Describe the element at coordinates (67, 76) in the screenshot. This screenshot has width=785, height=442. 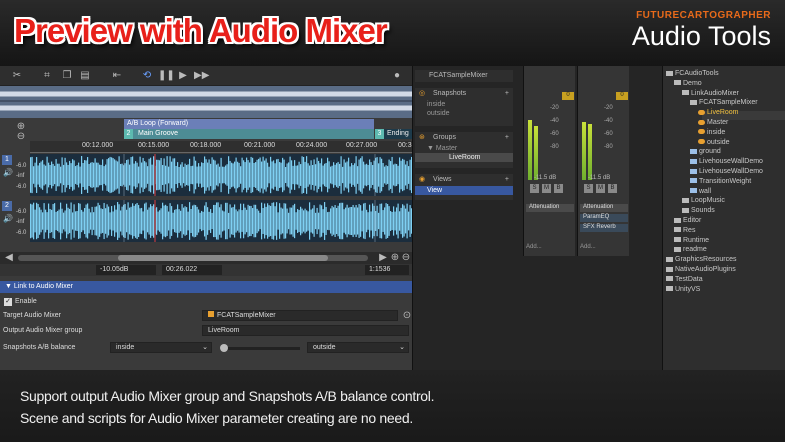
I see `copy-icon: ❐` at that location.